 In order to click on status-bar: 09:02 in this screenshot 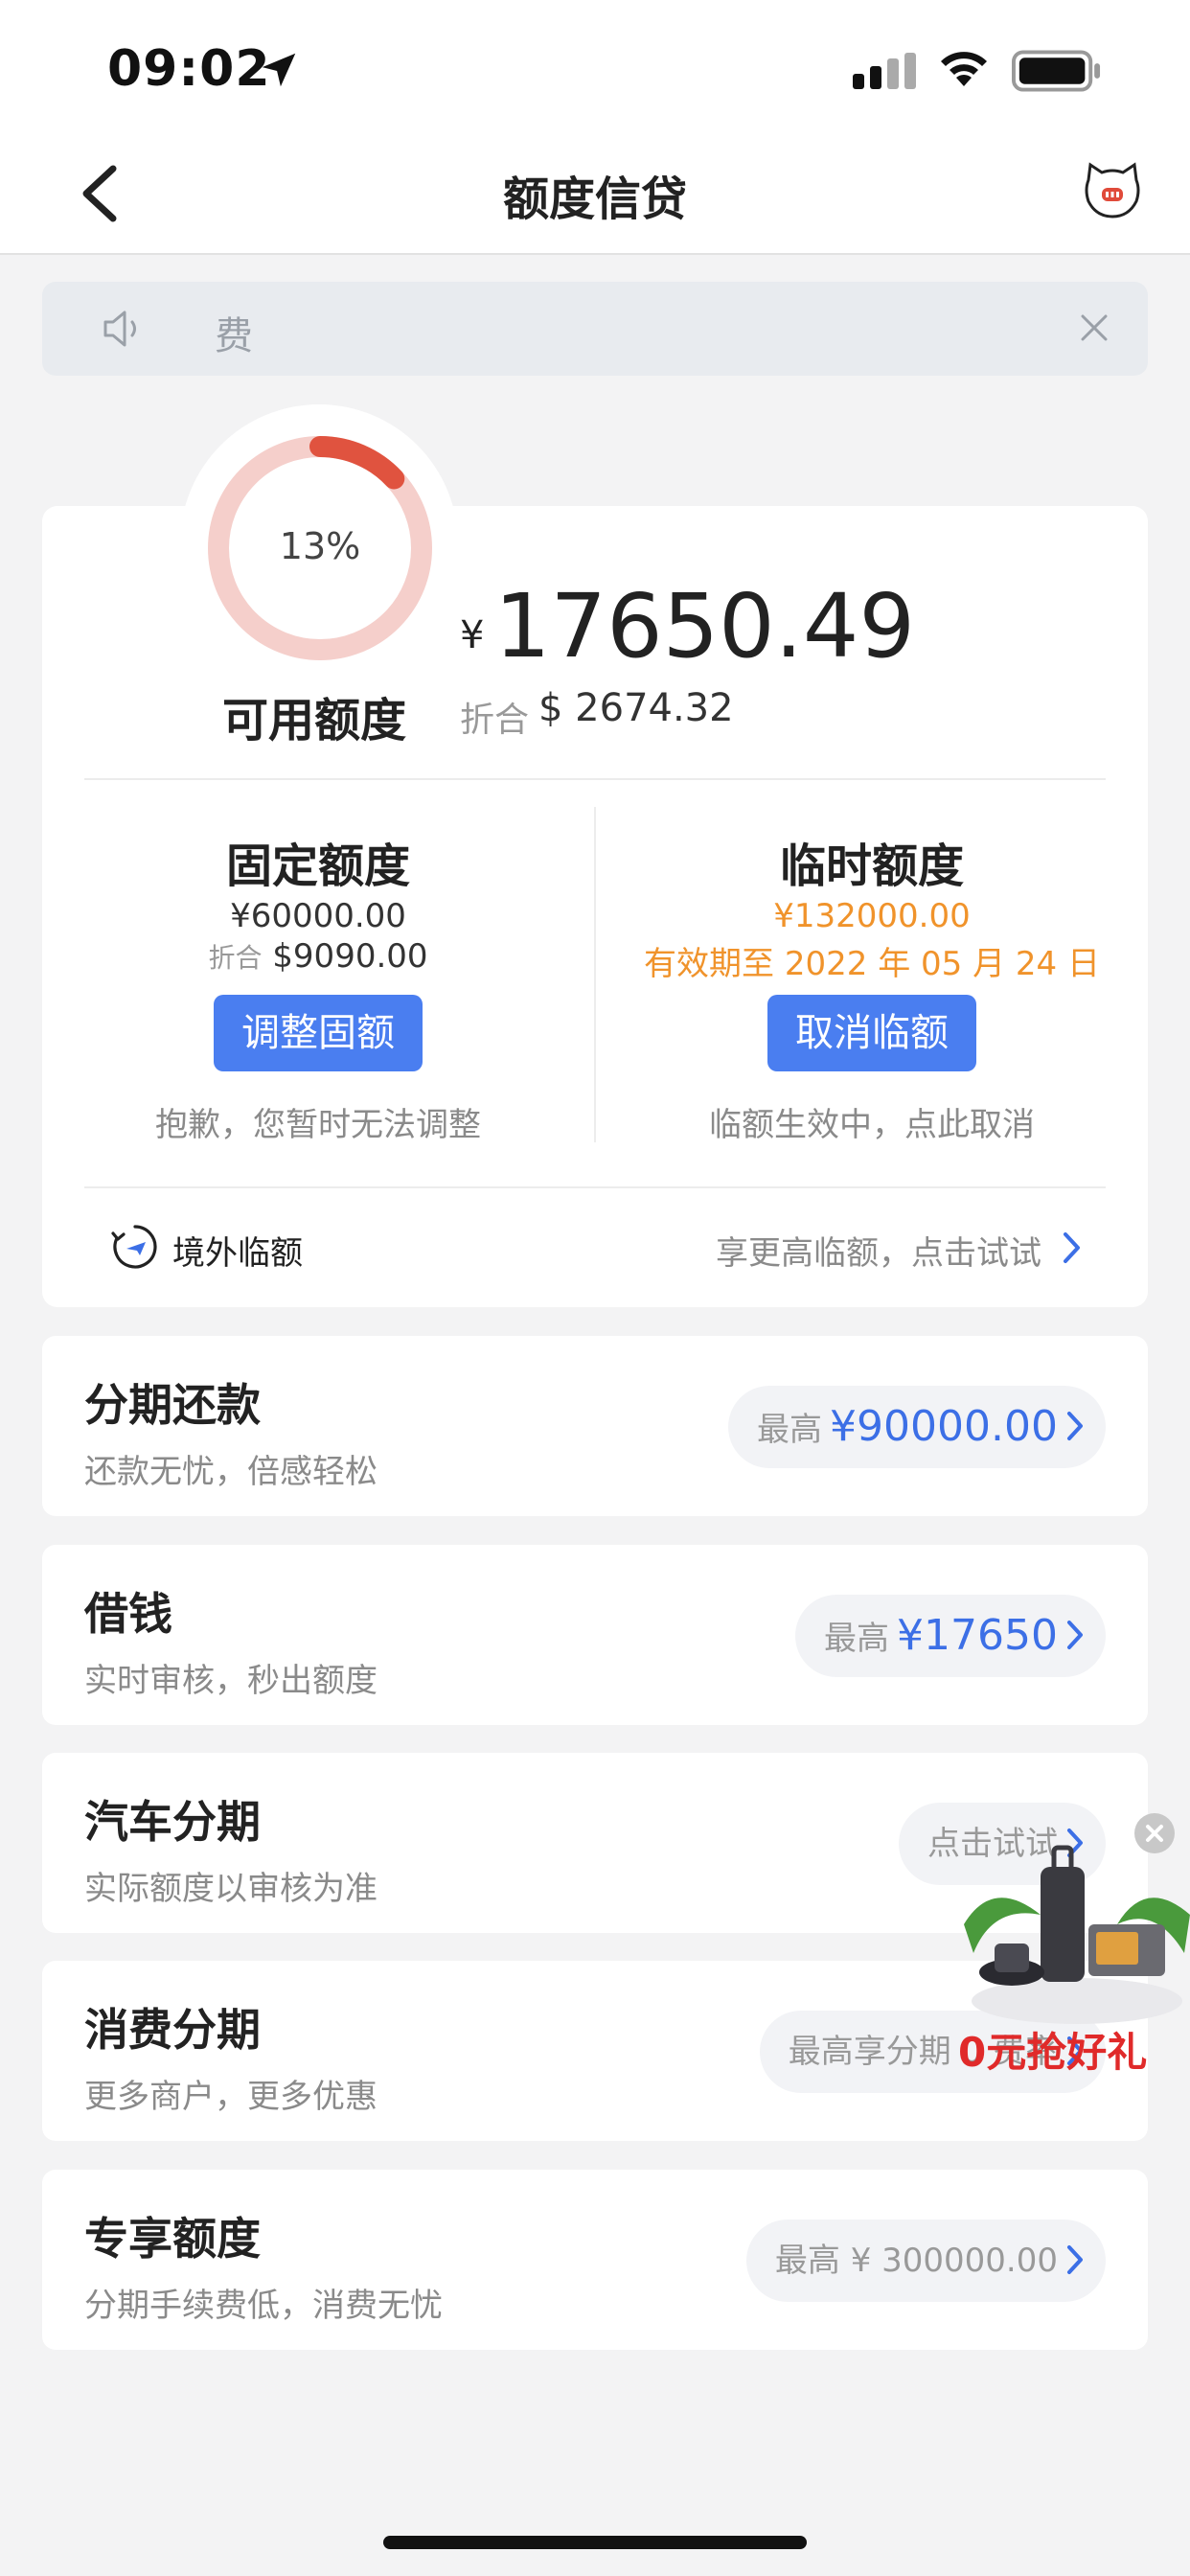, I will do `click(595, 67)`.